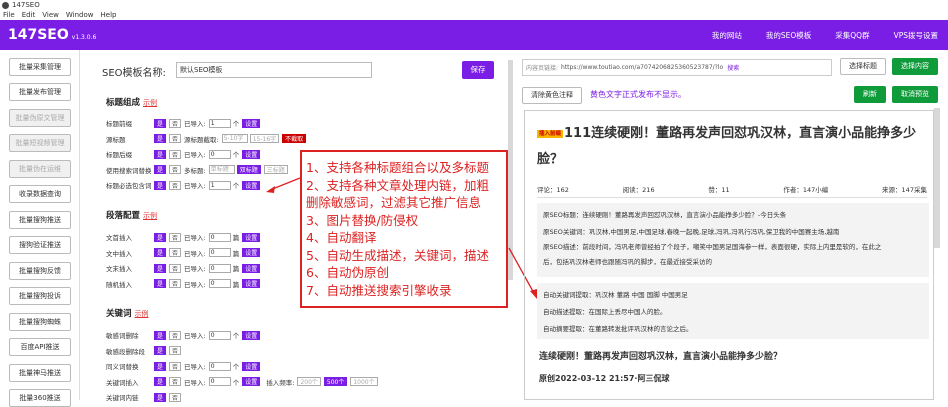  Describe the element at coordinates (221, 169) in the screenshot. I see `title-count: 单标题` at that location.